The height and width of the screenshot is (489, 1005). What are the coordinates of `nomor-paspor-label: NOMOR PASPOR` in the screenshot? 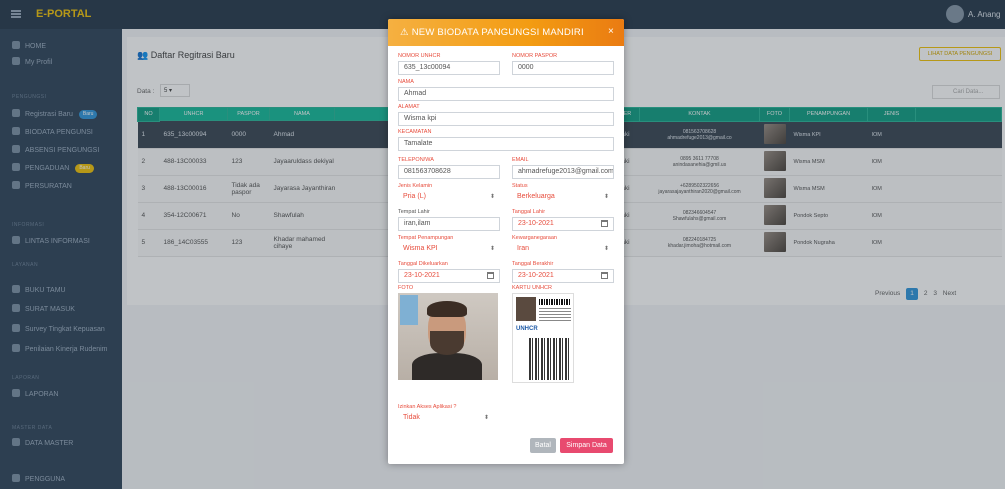 It's located at (535, 56).